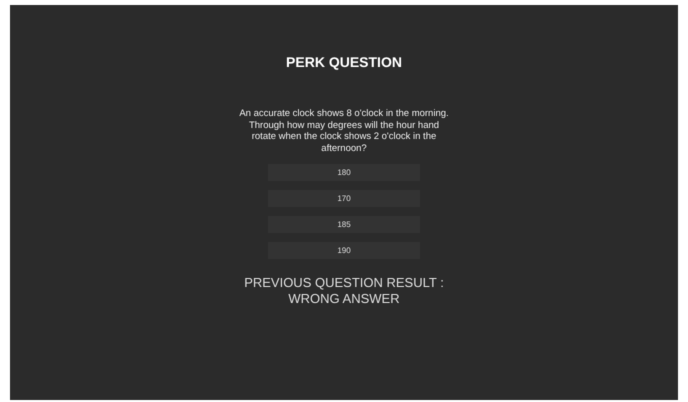 Image resolution: width=688 pixels, height=402 pixels. Describe the element at coordinates (344, 224) in the screenshot. I see `answer-button: 185` at that location.